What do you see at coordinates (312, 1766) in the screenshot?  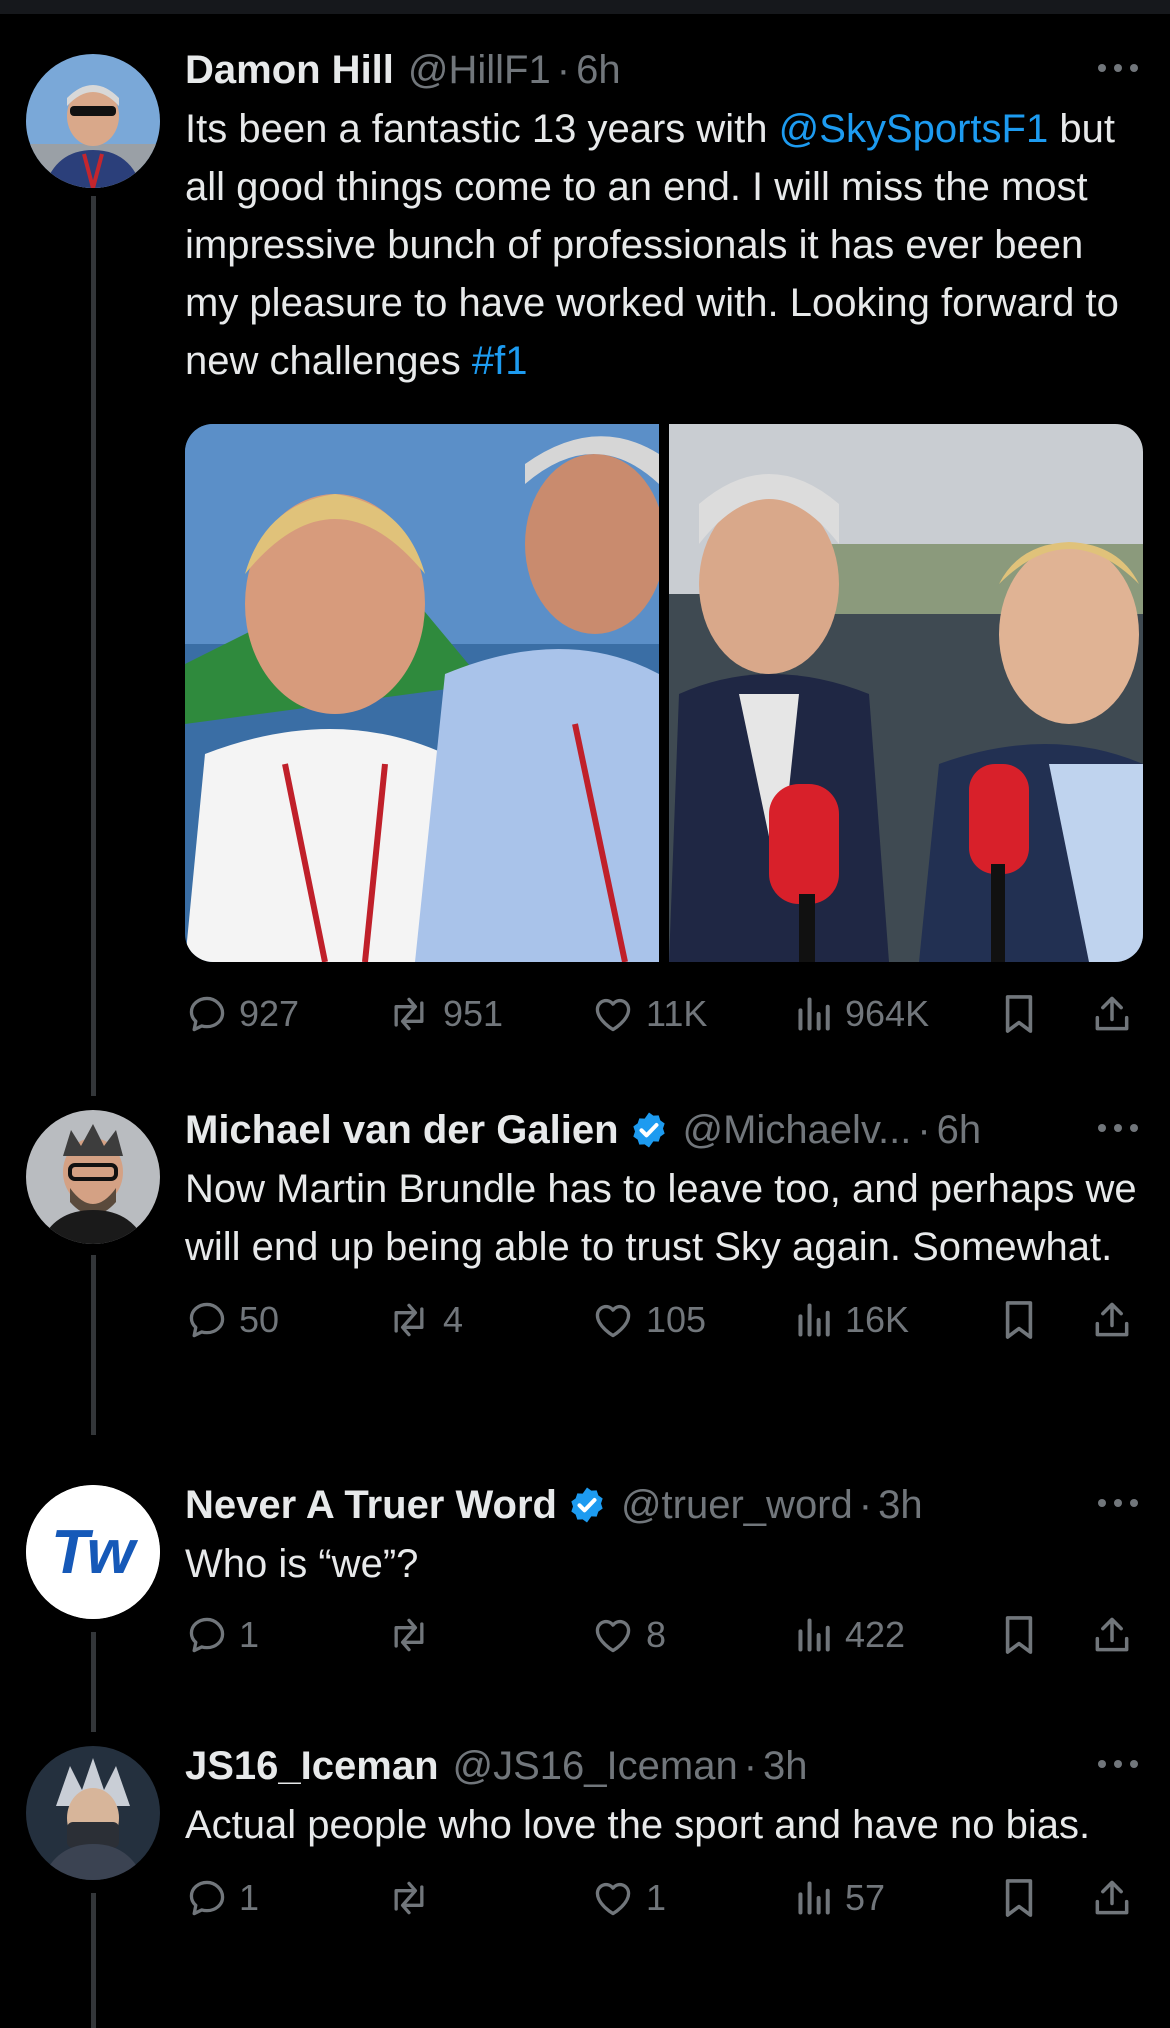 I see `author-name: JS16_Iceman` at bounding box center [312, 1766].